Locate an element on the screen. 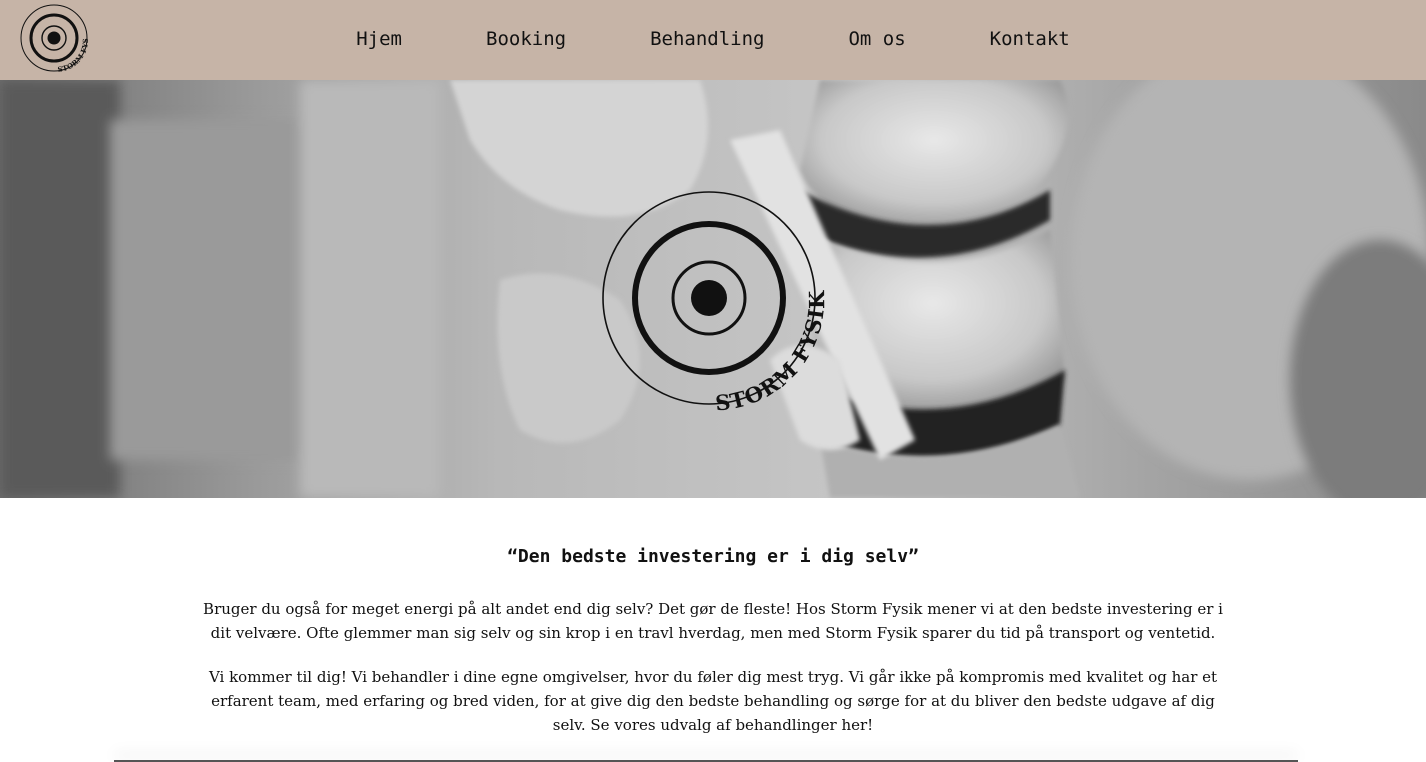 Image resolution: width=1426 pixels, height=762 pixels. storm-fysik-hero-logo-icon: STORM FYSIK is located at coordinates (715, 303).